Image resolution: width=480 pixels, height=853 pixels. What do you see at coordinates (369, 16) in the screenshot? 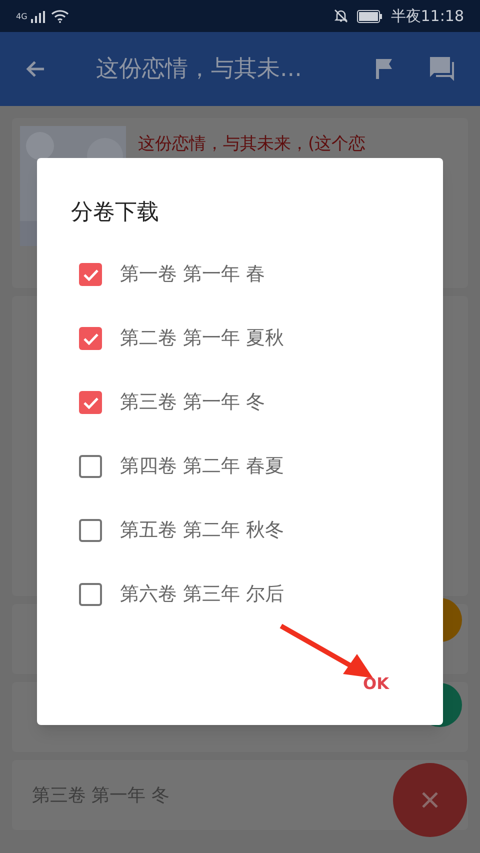
I see `battery-icon` at bounding box center [369, 16].